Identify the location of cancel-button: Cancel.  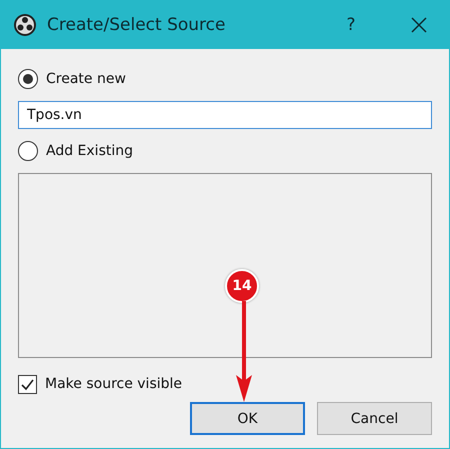
(374, 418).